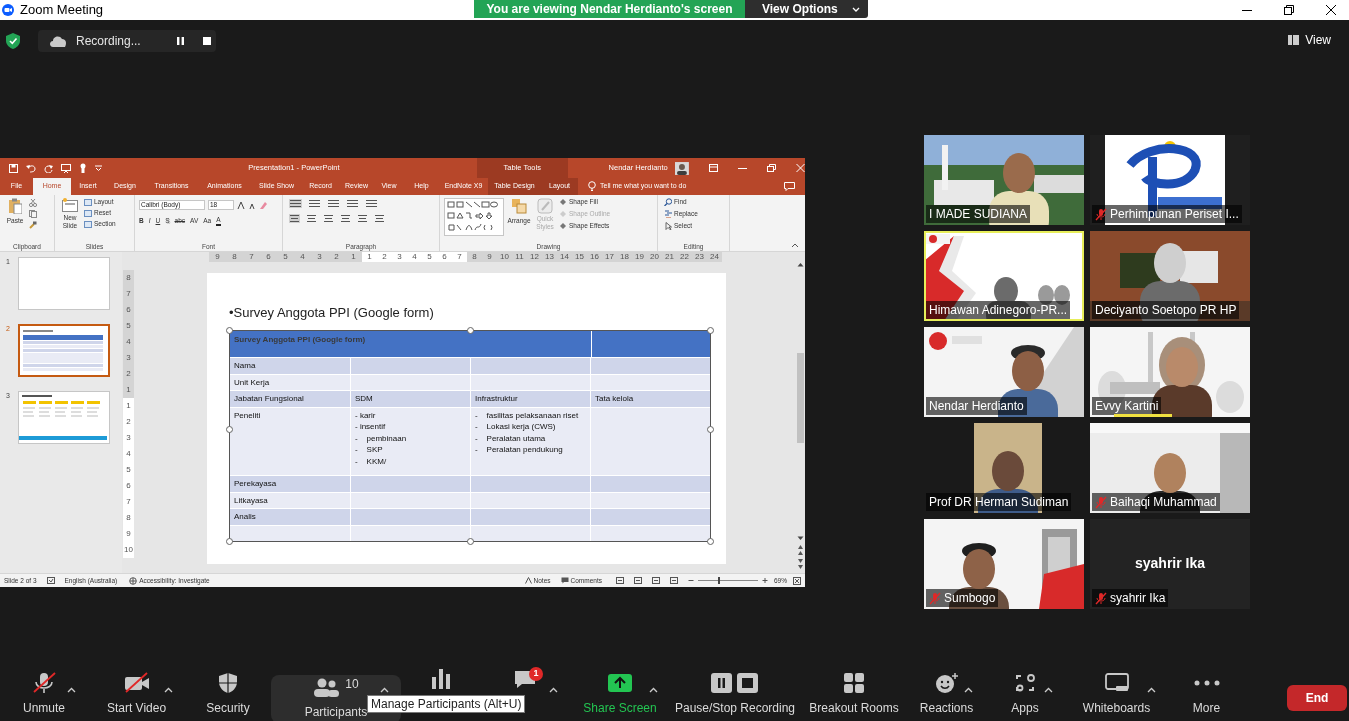  I want to click on table-header-cell-text: Survey Anggota PPI (Google form), so click(300, 340).